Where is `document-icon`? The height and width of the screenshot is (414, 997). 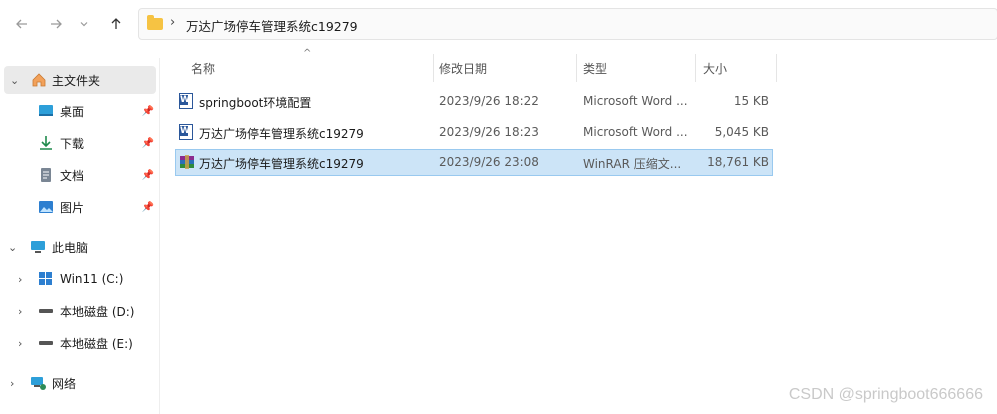 document-icon is located at coordinates (46, 175).